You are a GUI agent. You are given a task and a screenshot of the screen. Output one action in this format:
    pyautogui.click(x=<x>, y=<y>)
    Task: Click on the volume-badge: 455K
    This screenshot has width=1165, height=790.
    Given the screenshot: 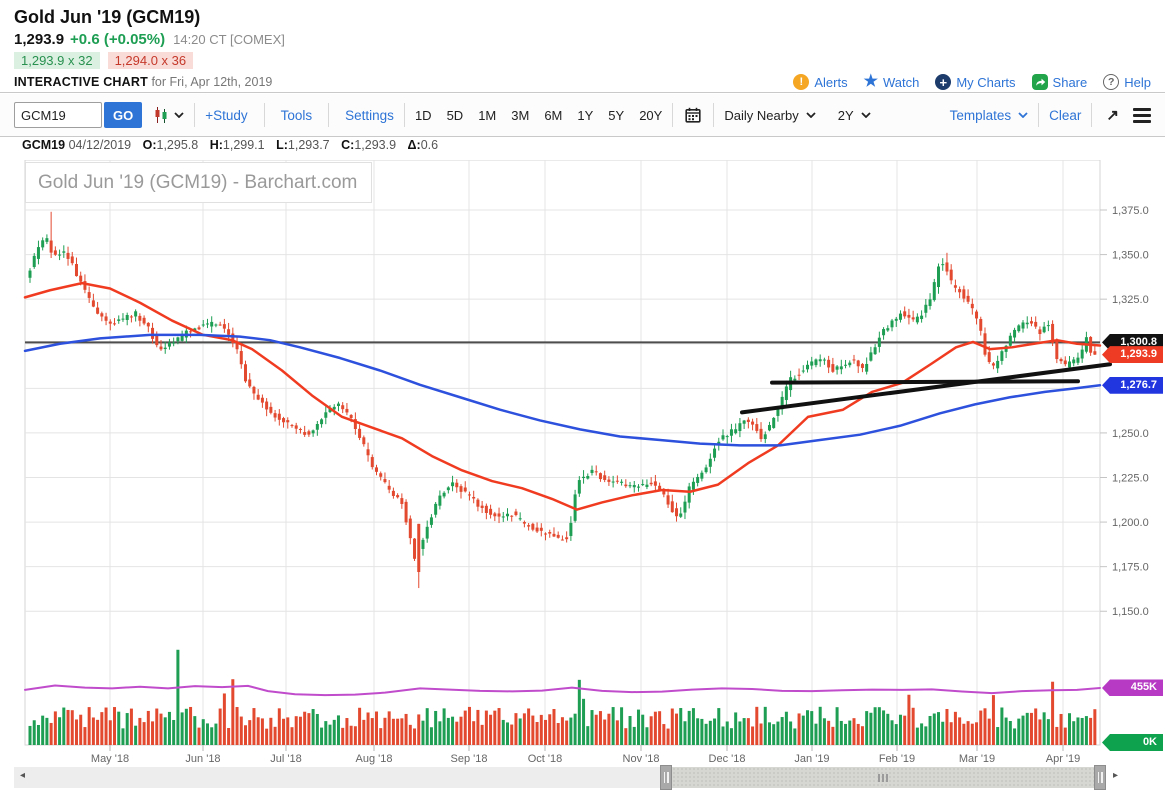 What is the action you would take?
    pyautogui.click(x=1132, y=688)
    